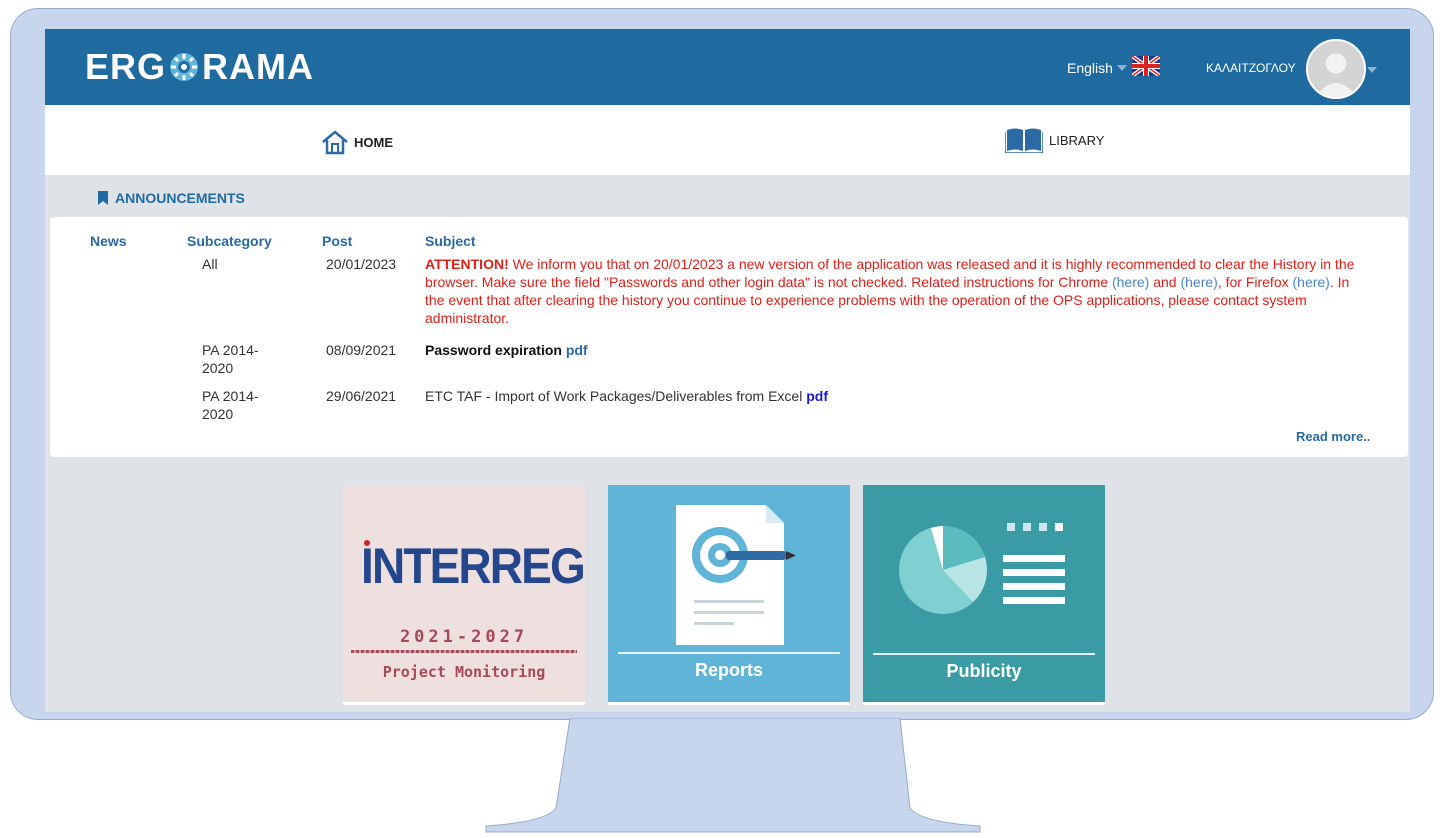  I want to click on row3-post-date: 29/06/2021, so click(361, 396).